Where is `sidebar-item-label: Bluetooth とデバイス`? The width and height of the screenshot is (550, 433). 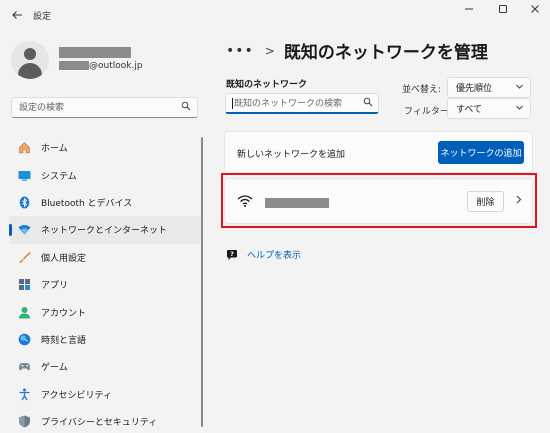 sidebar-item-label: Bluetooth とデバイス is located at coordinates (87, 203).